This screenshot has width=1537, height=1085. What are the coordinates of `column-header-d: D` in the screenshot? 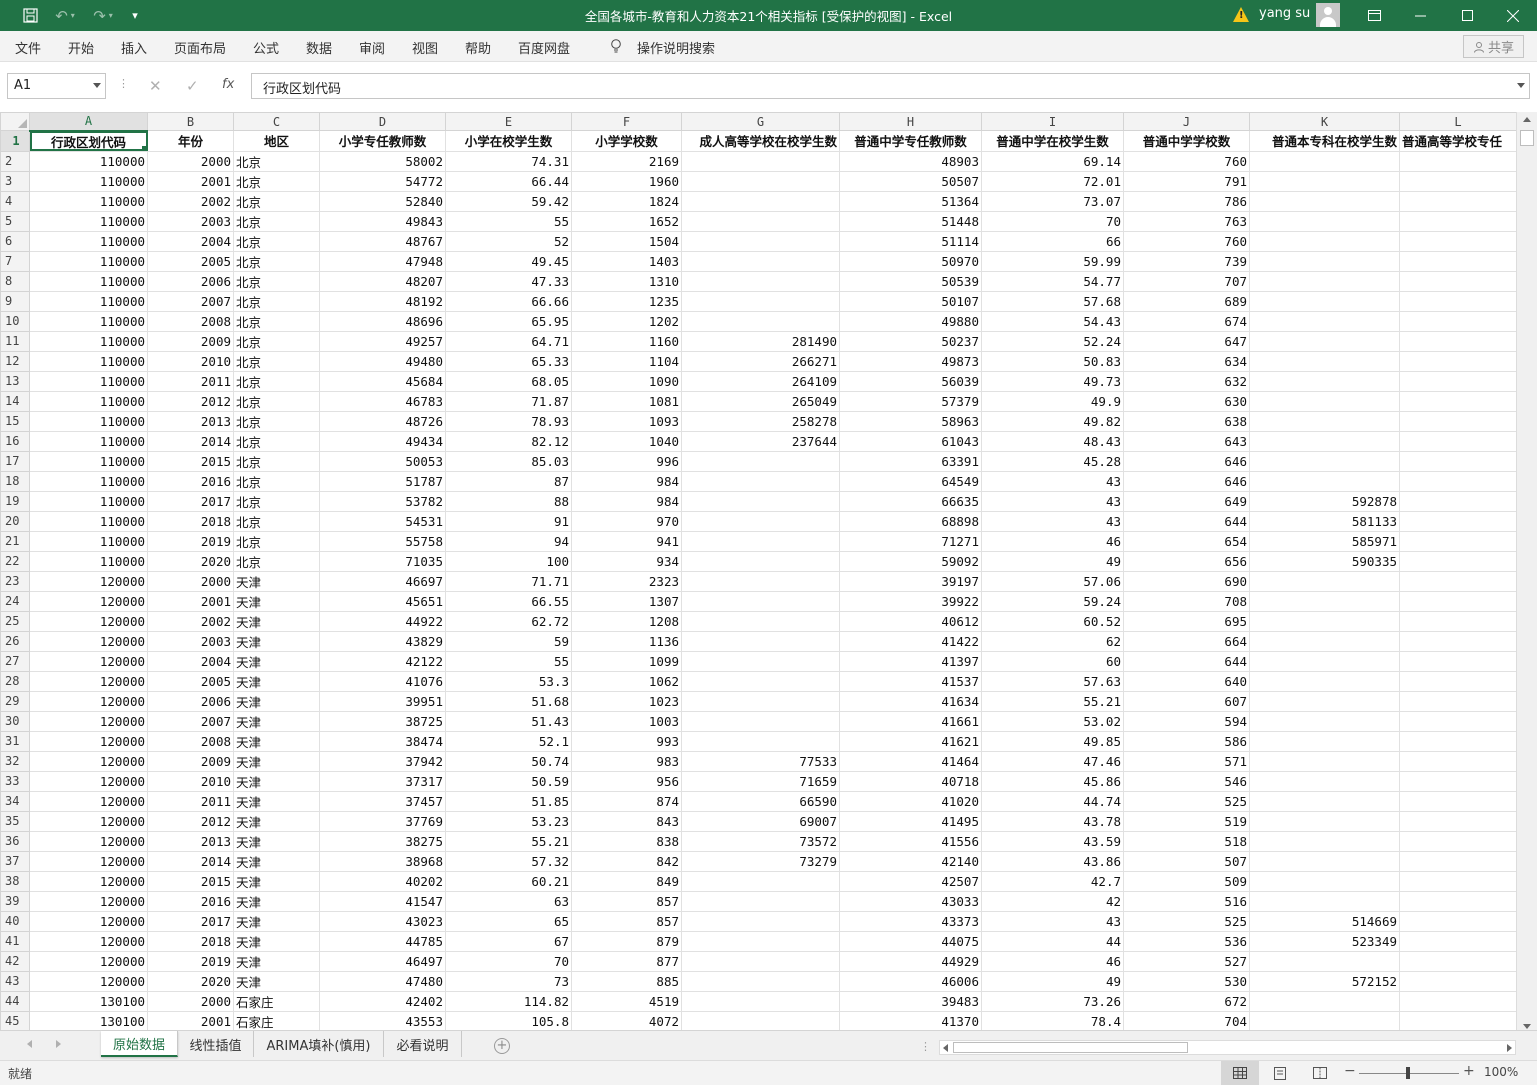 It's located at (382, 121).